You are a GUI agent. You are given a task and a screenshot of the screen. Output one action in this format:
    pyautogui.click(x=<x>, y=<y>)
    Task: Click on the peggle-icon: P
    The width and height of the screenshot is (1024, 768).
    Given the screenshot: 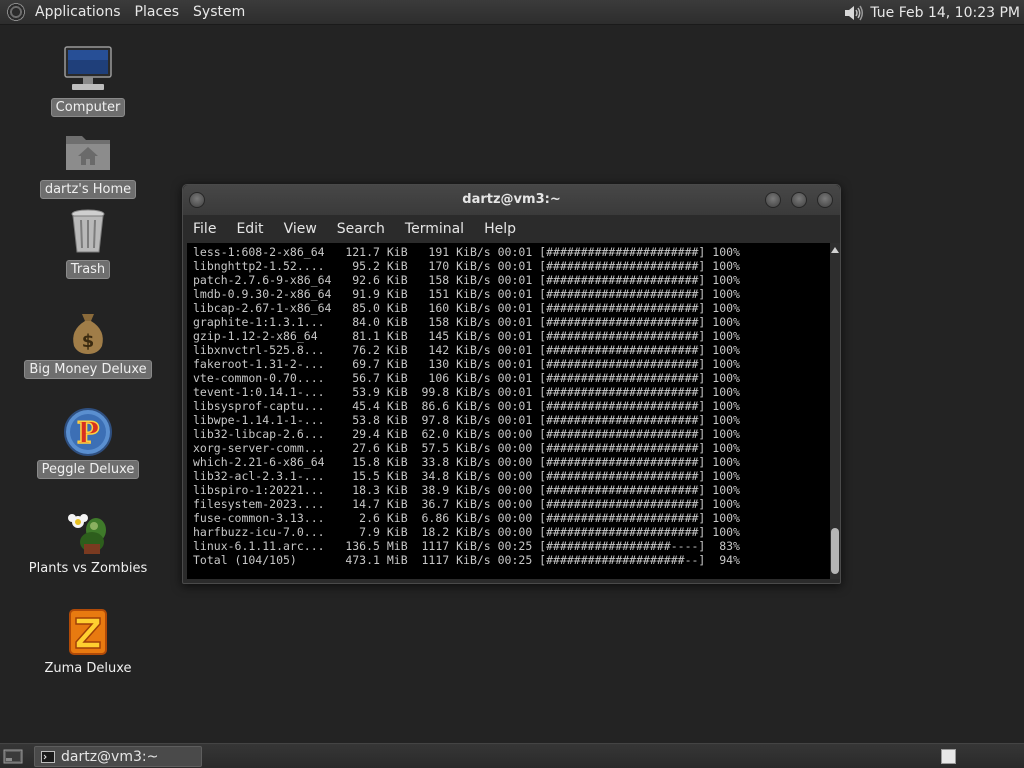 What is the action you would take?
    pyautogui.click(x=88, y=432)
    